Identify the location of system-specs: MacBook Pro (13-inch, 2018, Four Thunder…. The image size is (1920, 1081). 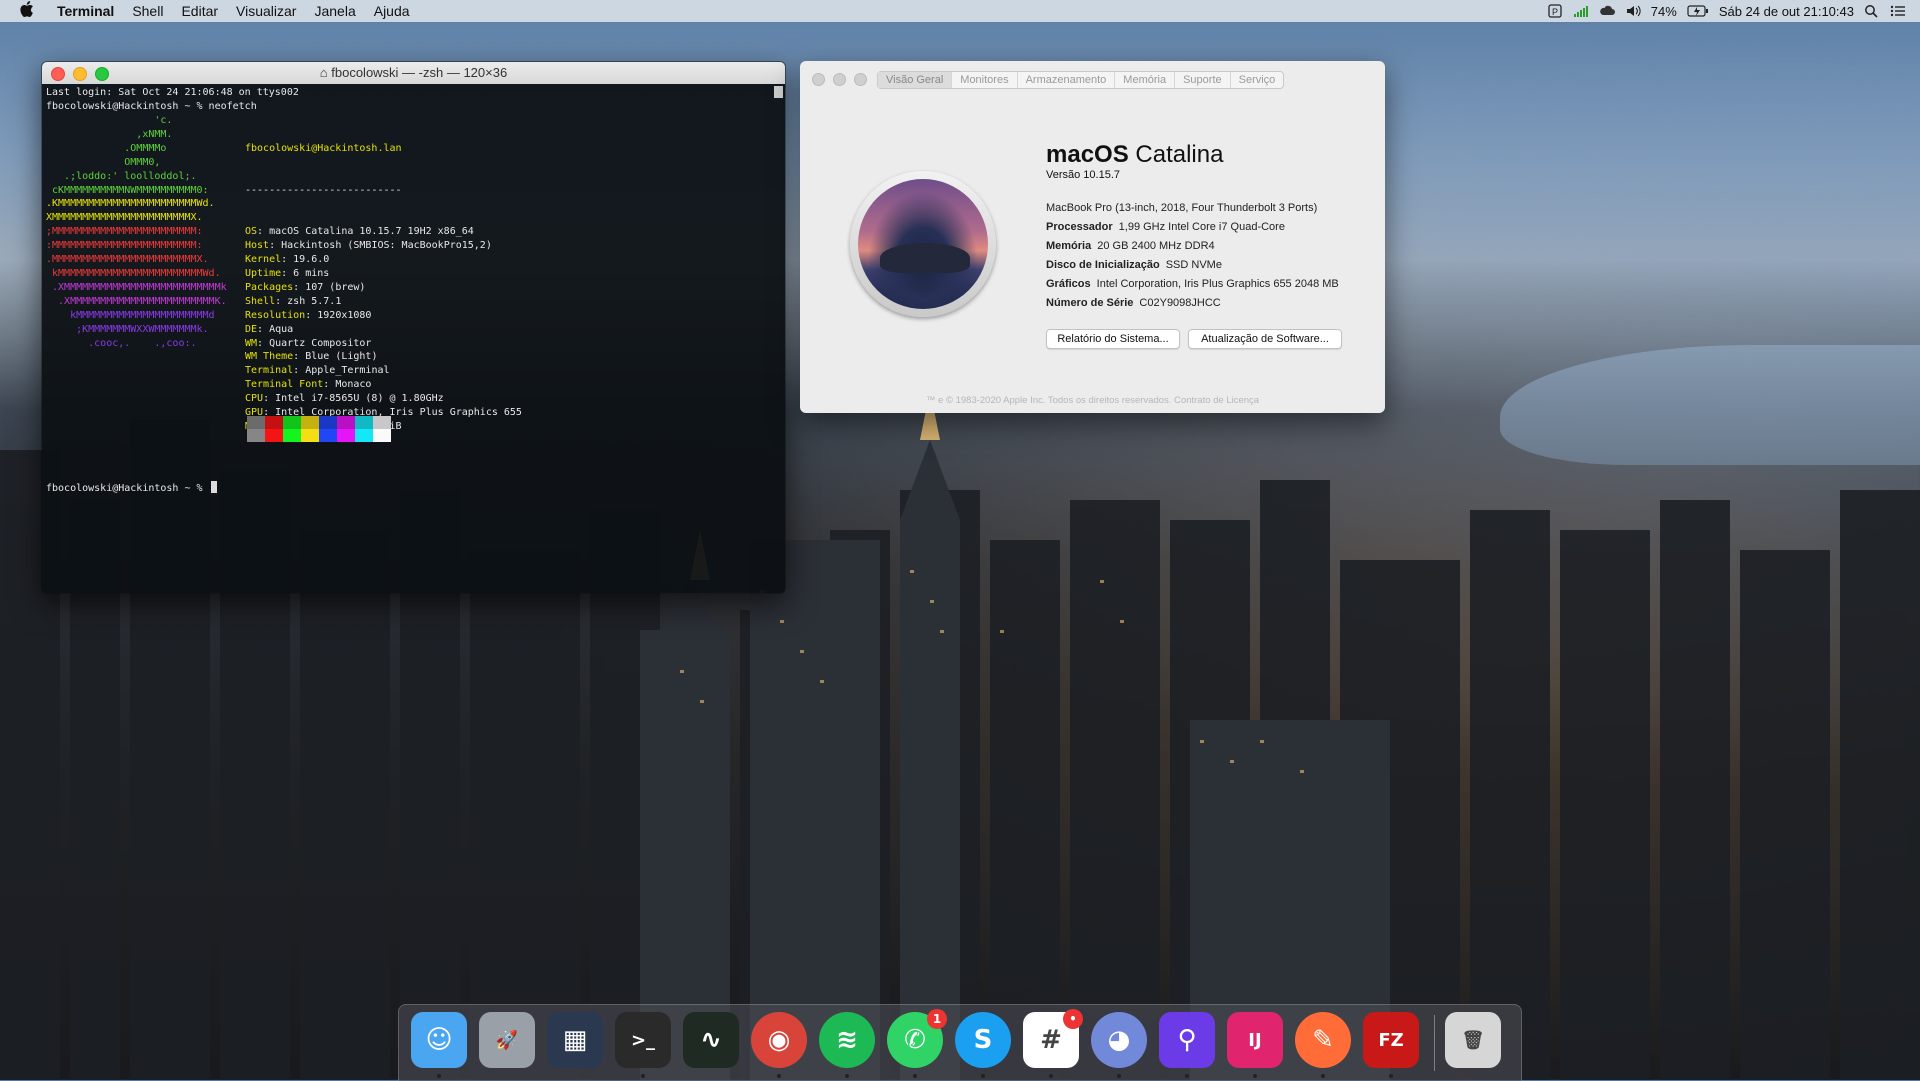
(1192, 256).